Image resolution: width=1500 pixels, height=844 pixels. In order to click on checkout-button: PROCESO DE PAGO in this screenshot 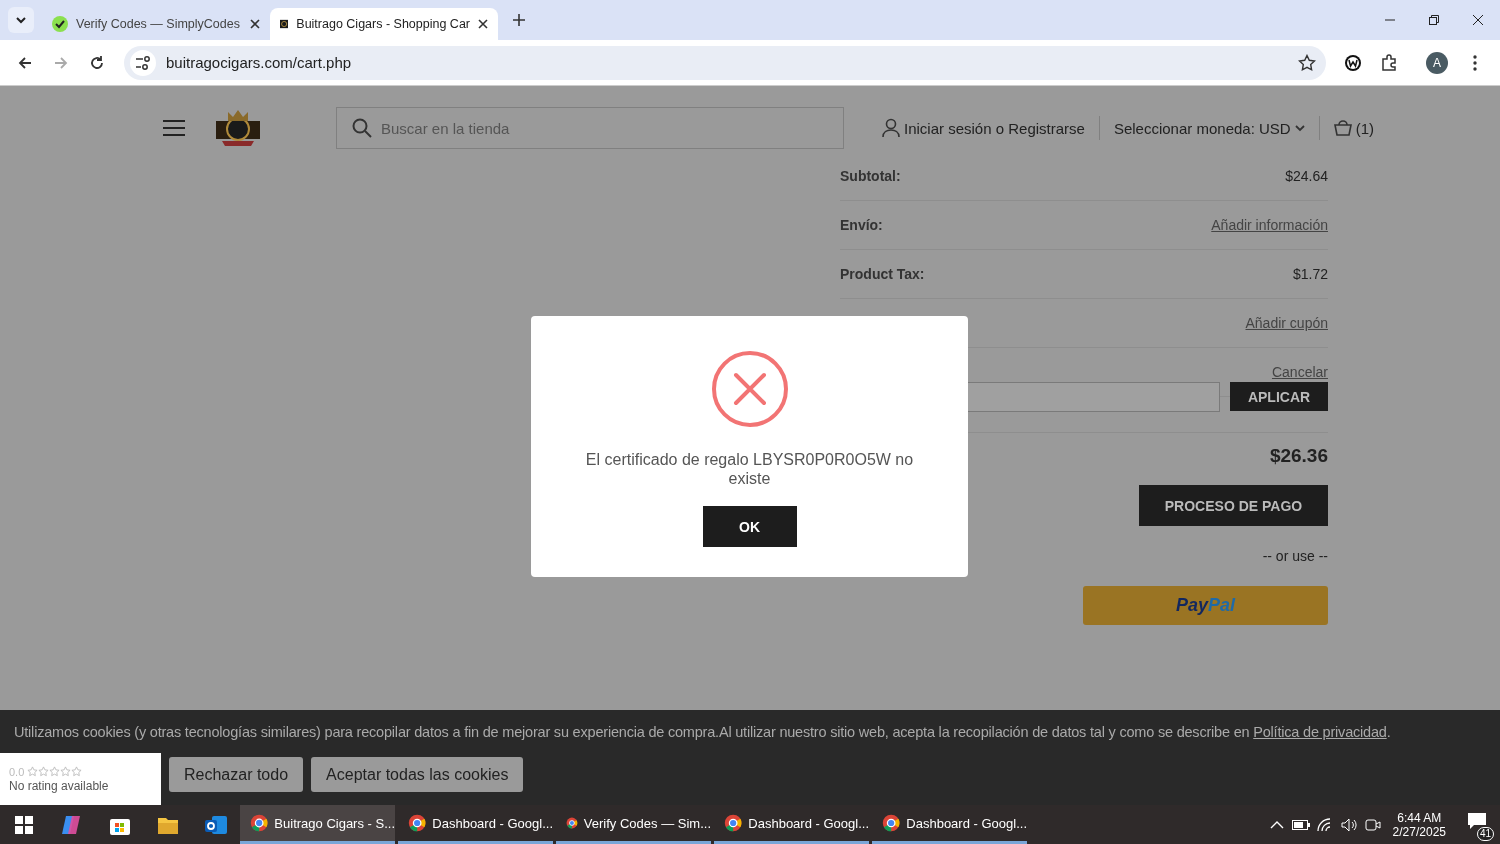, I will do `click(1233, 505)`.